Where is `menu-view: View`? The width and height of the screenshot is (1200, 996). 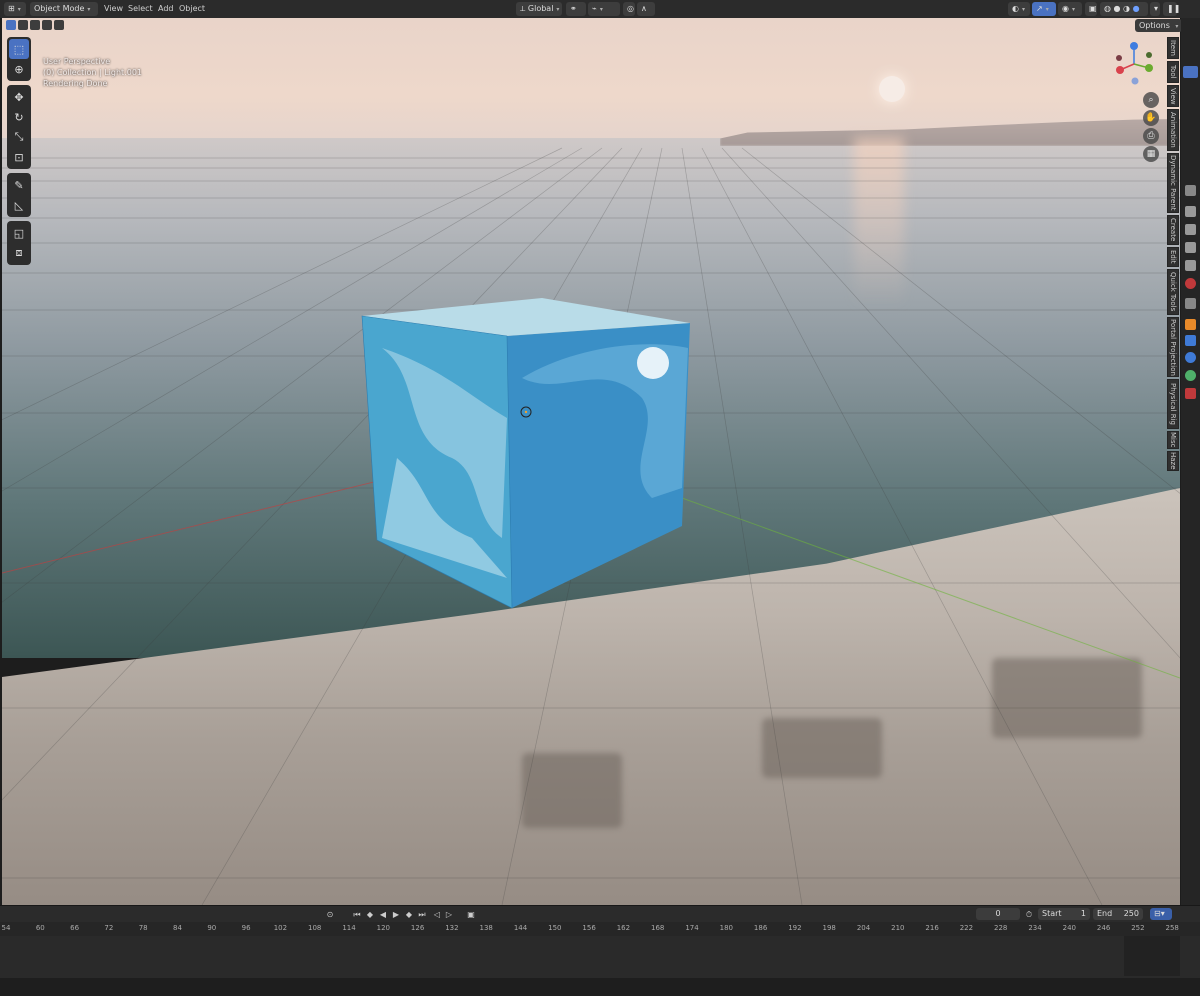 menu-view: View is located at coordinates (113, 9).